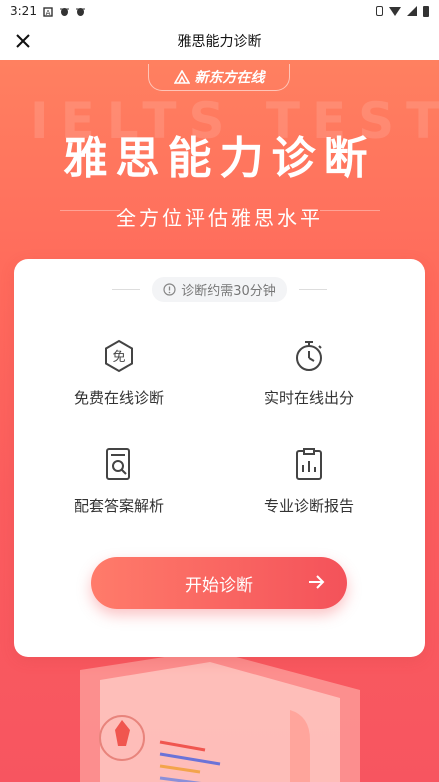 The width and height of the screenshot is (439, 782). I want to click on title-bar: 雅思能力诊断, so click(219, 41).